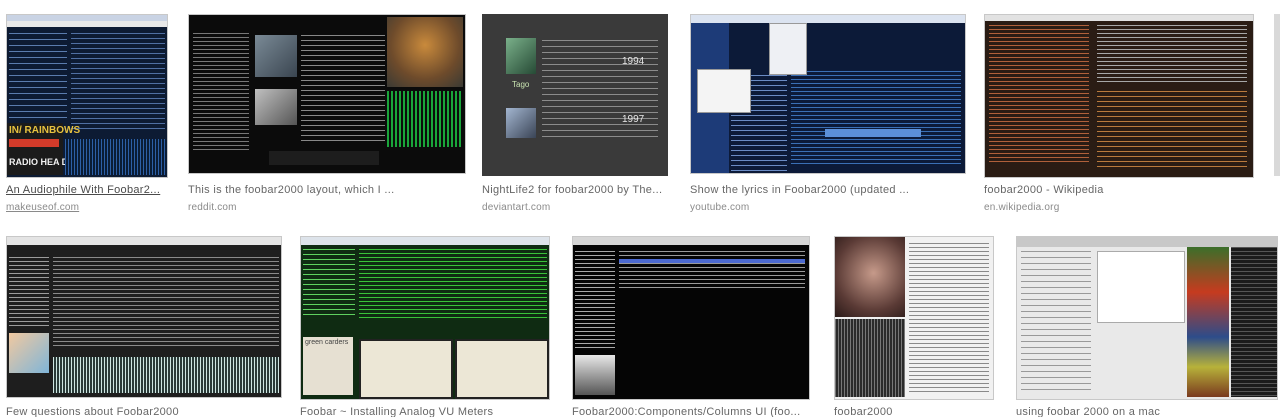 The height and width of the screenshot is (417, 1280). What do you see at coordinates (39, 162) in the screenshot?
I see `album-cover-text: RADIO HEA D` at bounding box center [39, 162].